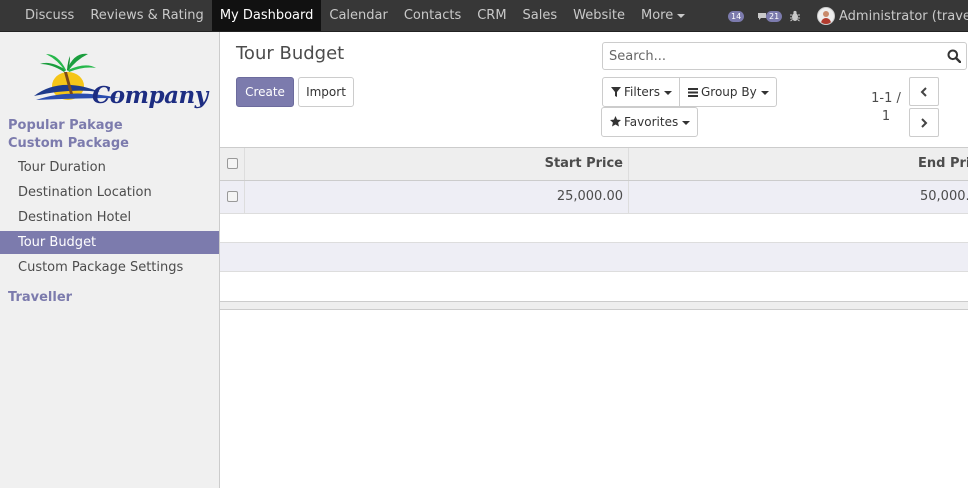 This screenshot has width=968, height=488. I want to click on select-all-checkbox, so click(232, 163).